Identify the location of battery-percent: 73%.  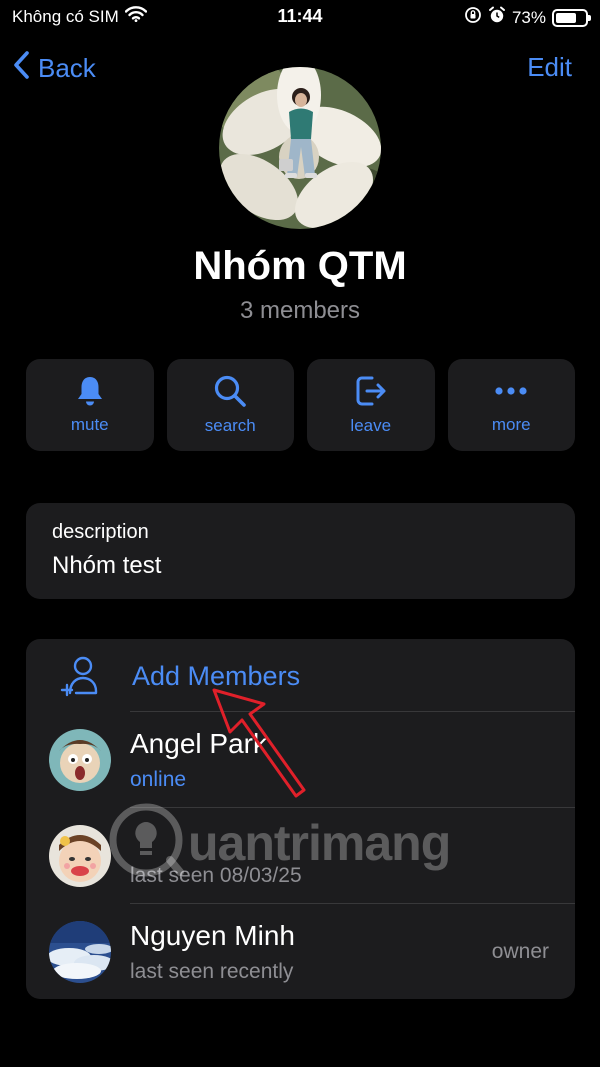
(528, 17).